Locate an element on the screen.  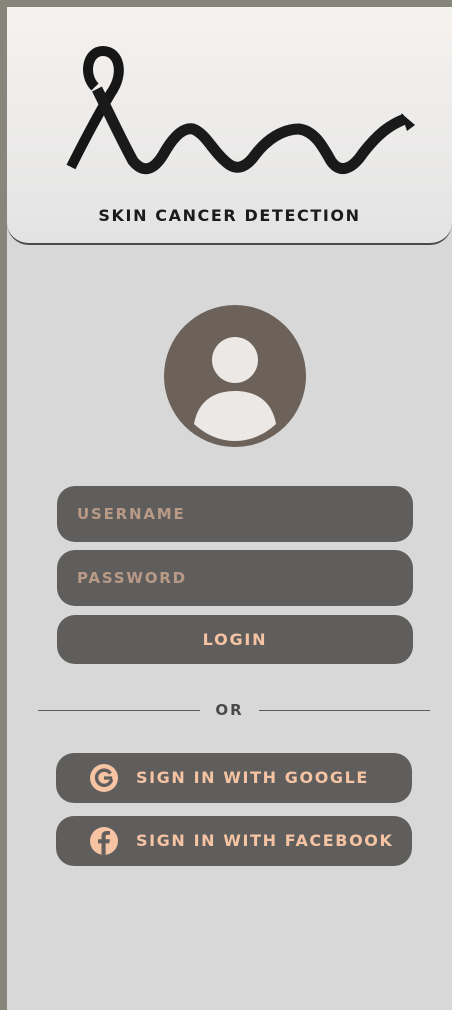
awareness-ribbon-icon is located at coordinates (240, 110).